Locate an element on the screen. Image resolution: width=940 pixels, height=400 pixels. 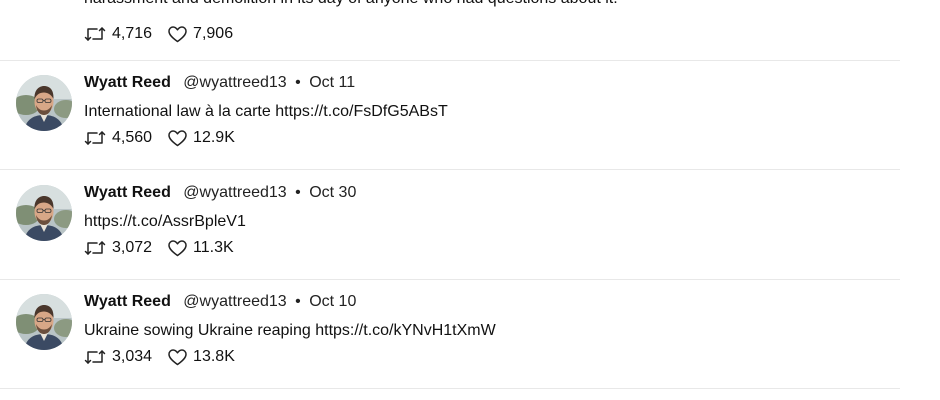
tweet-metrics: 4,716 7,906 is located at coordinates (166, 34).